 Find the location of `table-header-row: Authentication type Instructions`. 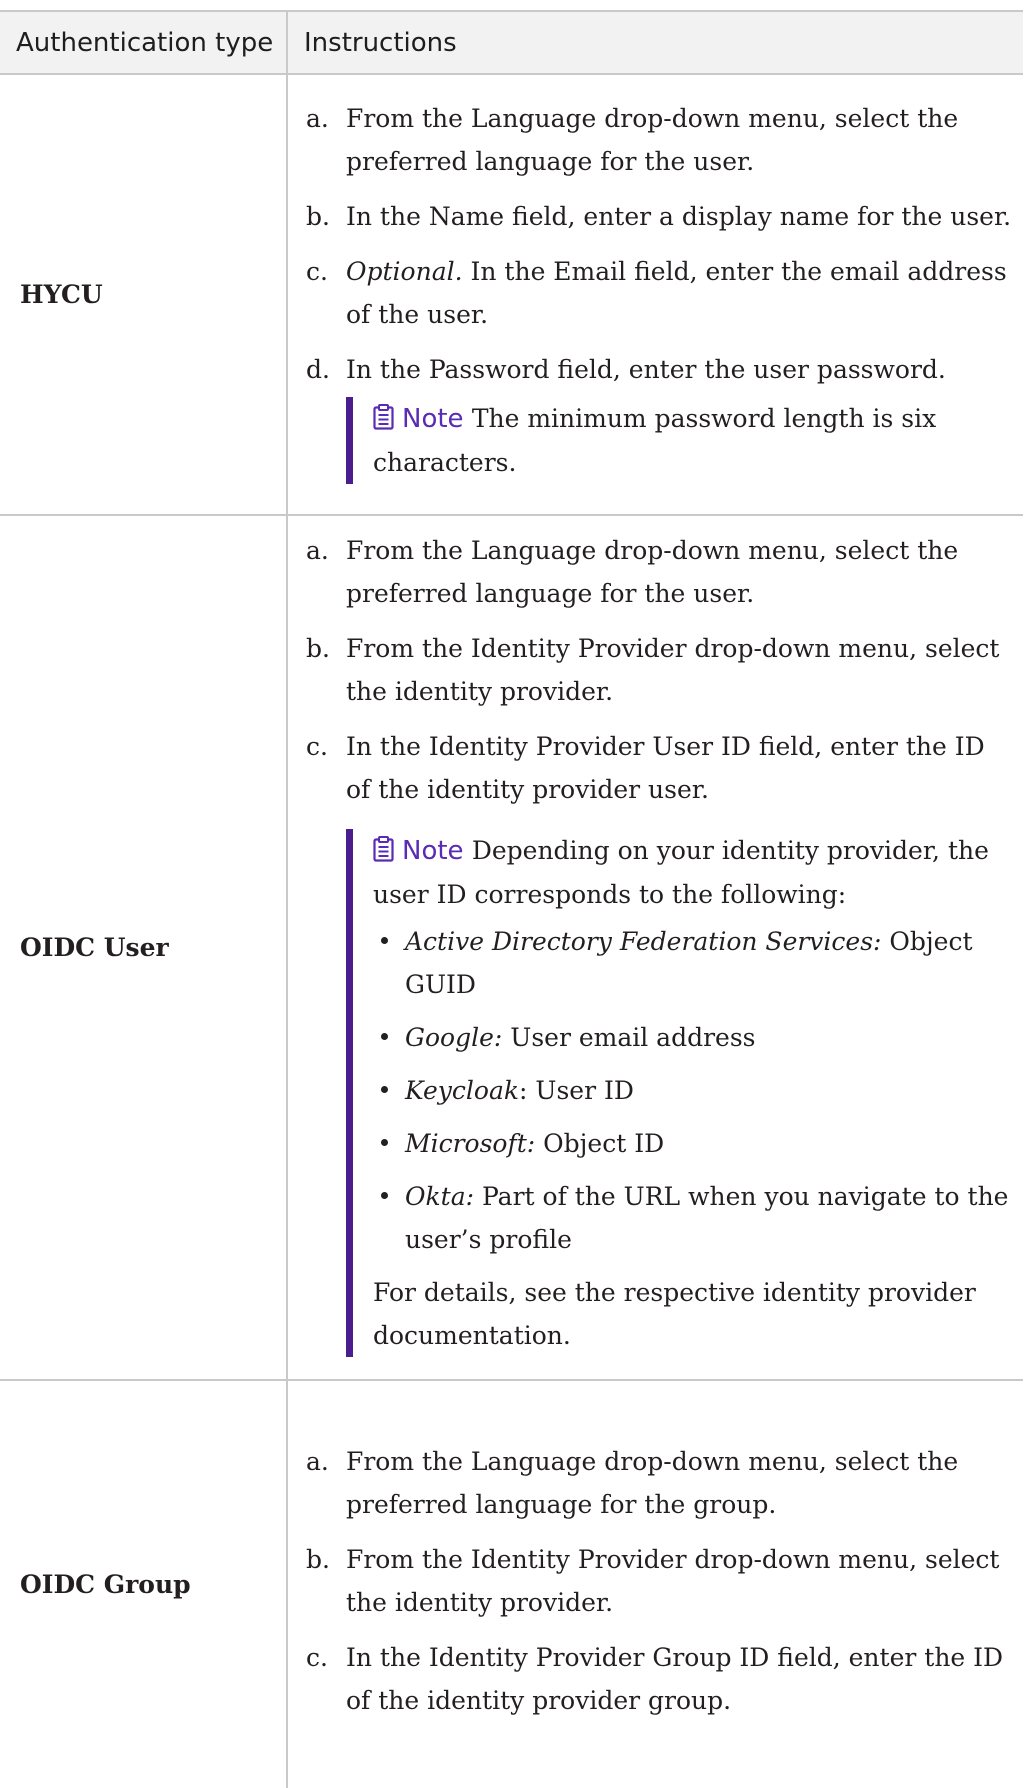

table-header-row: Authentication type Instructions is located at coordinates (511, 42).